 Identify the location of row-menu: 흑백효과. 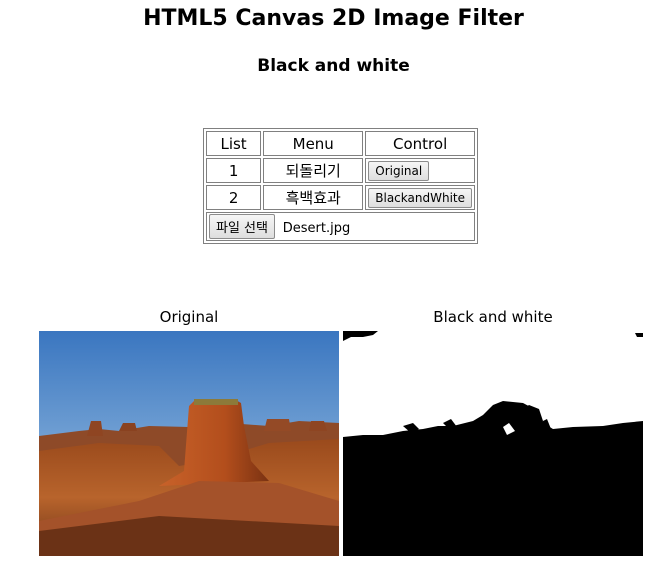
(313, 197).